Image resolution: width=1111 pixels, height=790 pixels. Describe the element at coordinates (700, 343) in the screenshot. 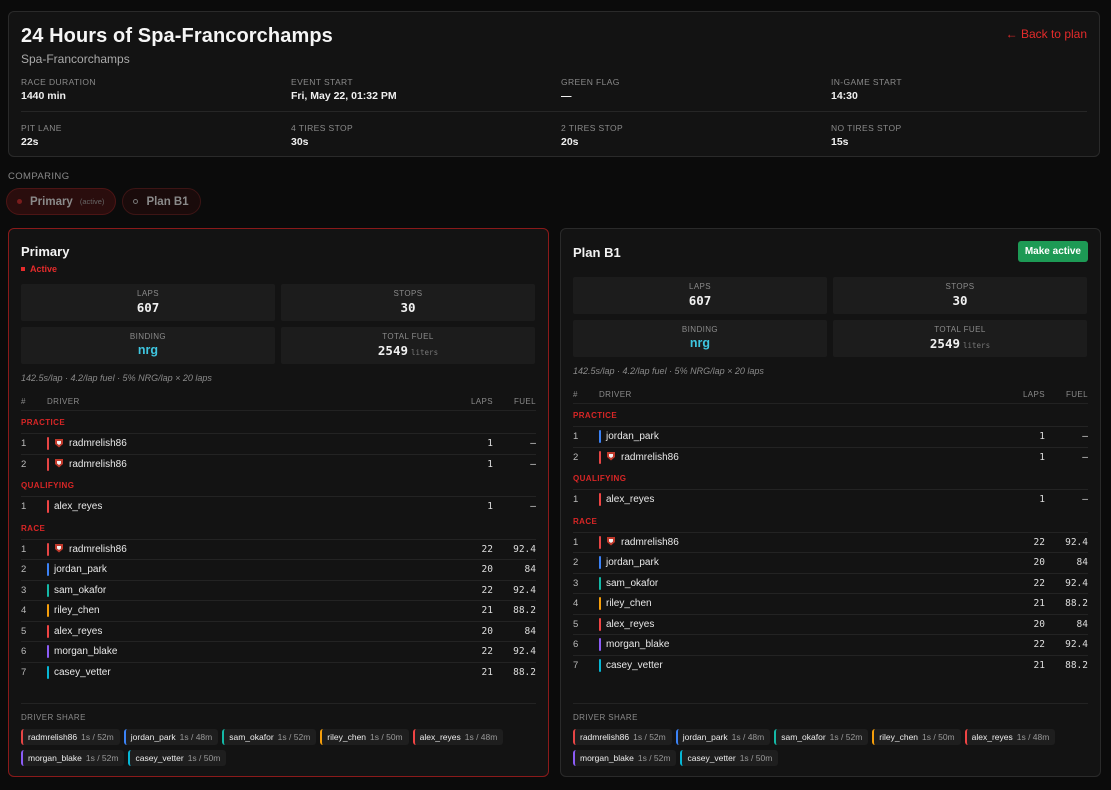

I see `stat-value: nrg` at that location.